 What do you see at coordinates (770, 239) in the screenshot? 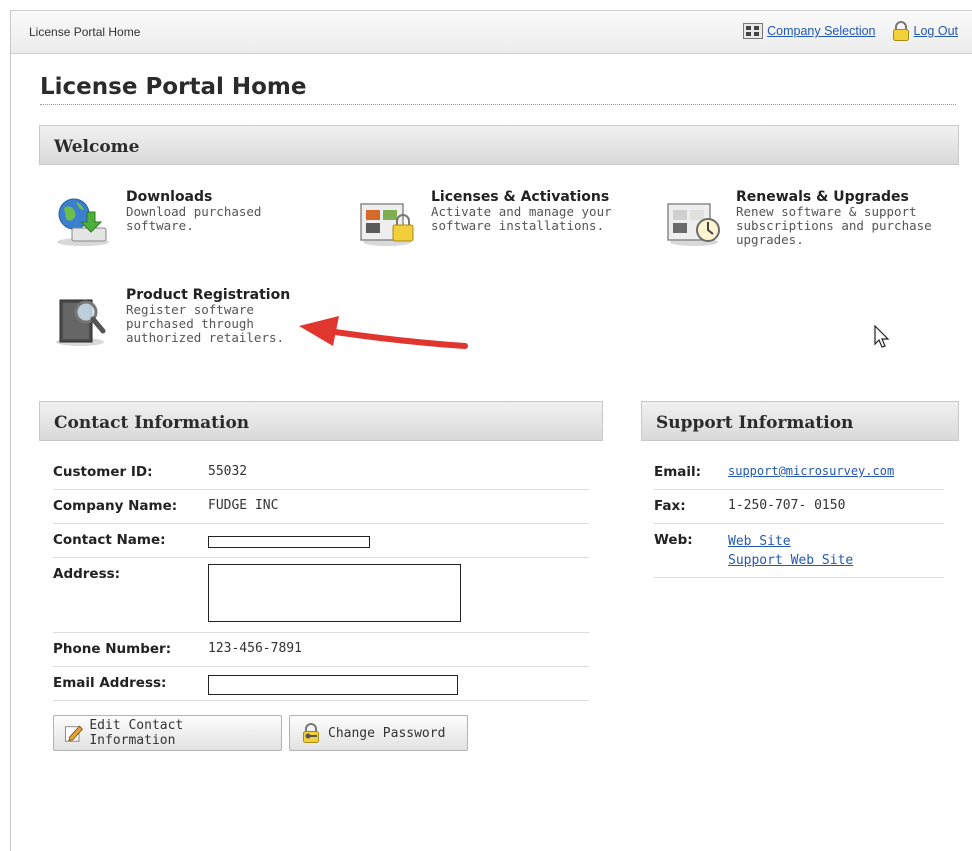
I see `renewals-desc-3: upgrades.` at bounding box center [770, 239].